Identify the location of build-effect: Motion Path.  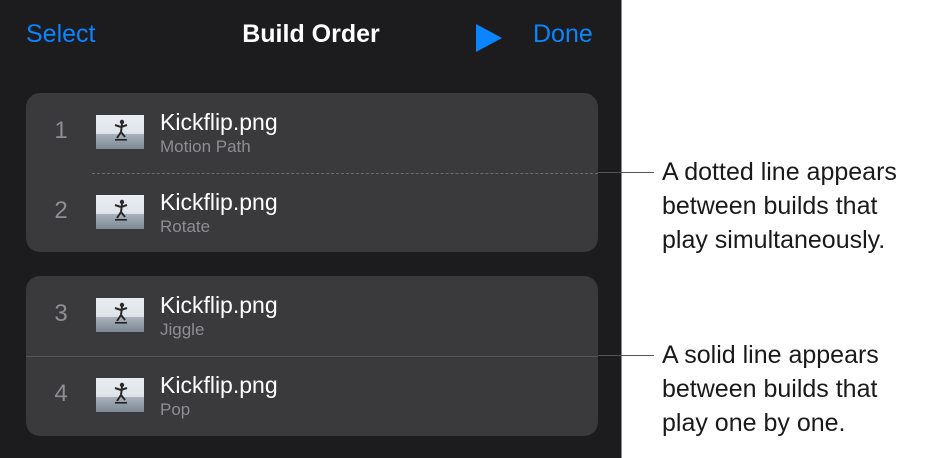
(205, 146).